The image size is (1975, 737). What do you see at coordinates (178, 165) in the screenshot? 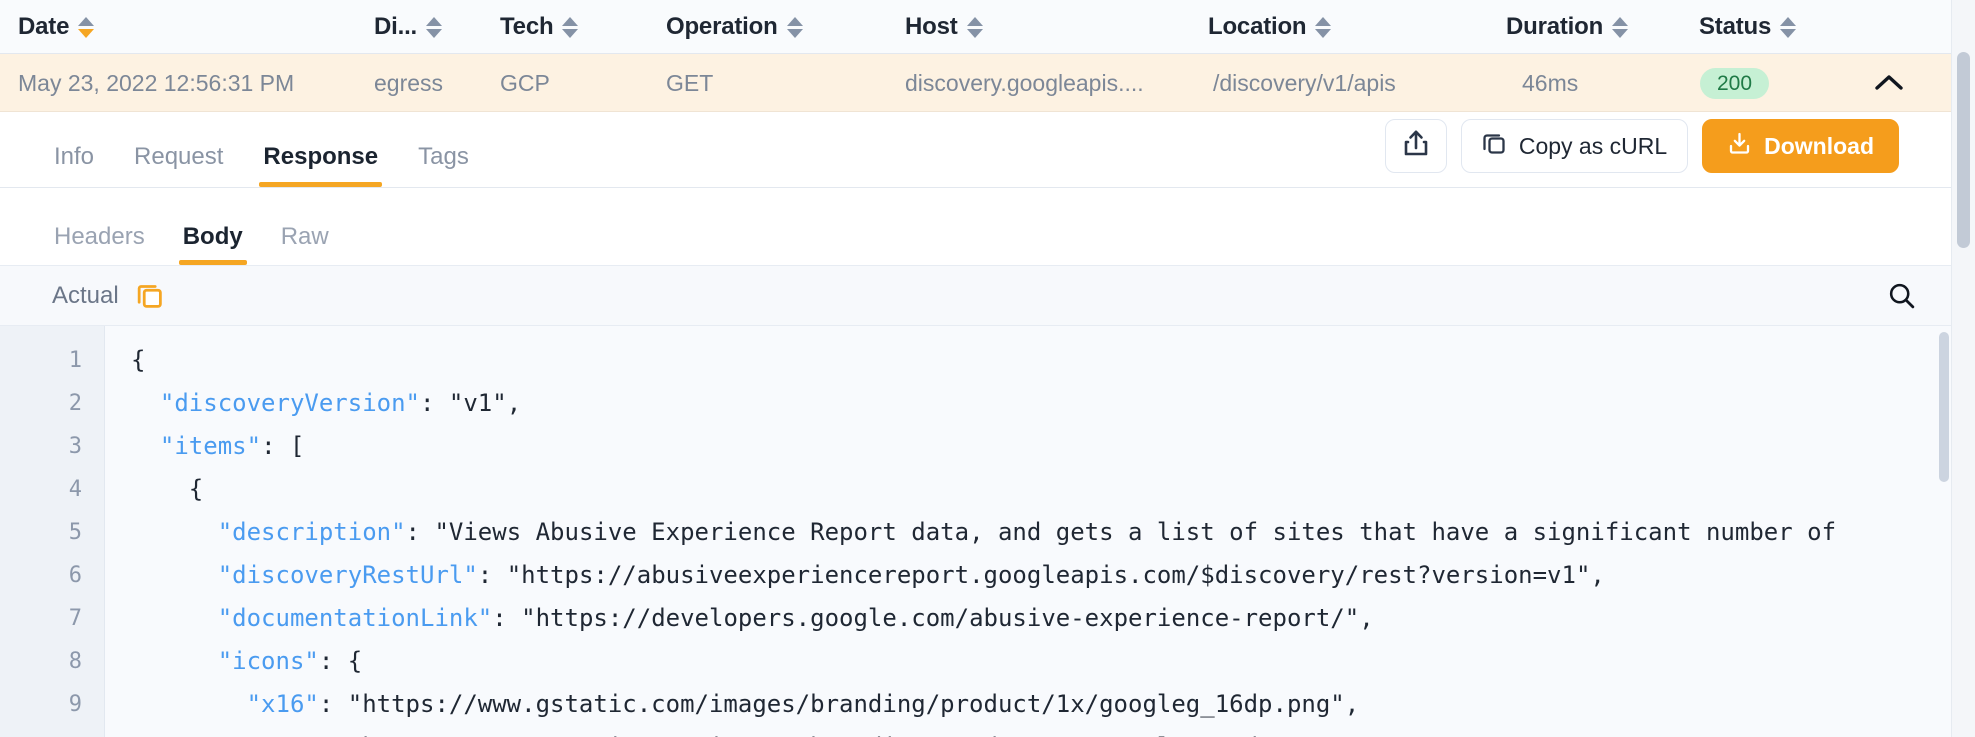
I see `tab-request: Request` at bounding box center [178, 165].